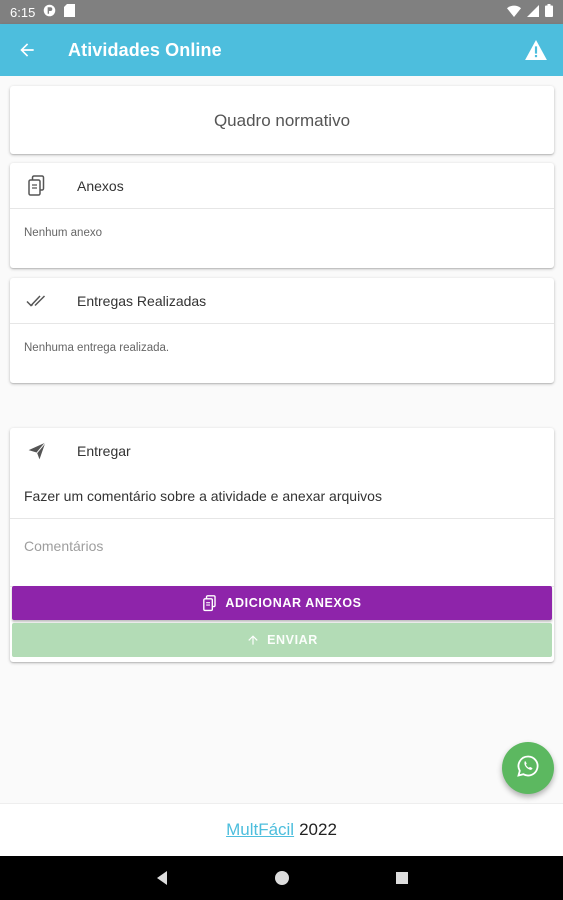 The height and width of the screenshot is (900, 563). Describe the element at coordinates (292, 640) in the screenshot. I see `send-label: ENVIAR` at that location.